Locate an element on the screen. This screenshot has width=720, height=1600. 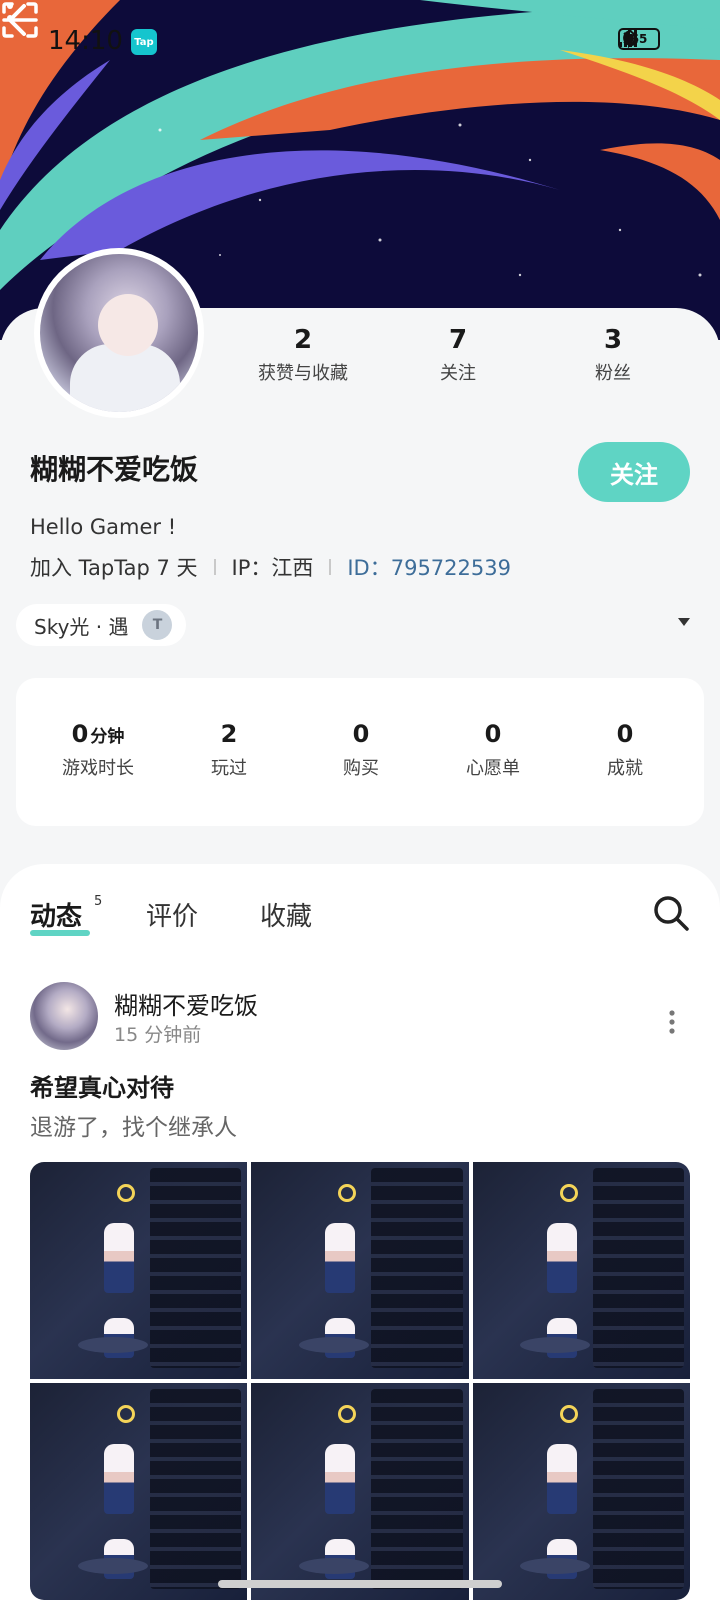
ip-location: IP：江西 is located at coordinates (272, 568).